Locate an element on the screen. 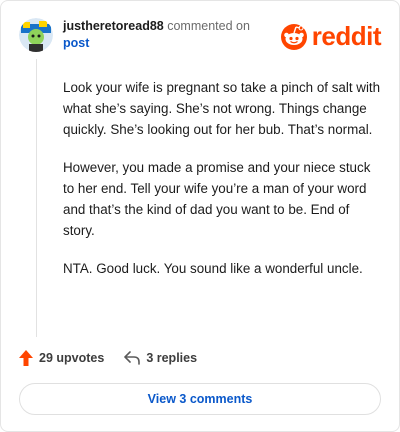 Image resolution: width=400 pixels, height=432 pixels. commented-on-label: commented on is located at coordinates (208, 26).